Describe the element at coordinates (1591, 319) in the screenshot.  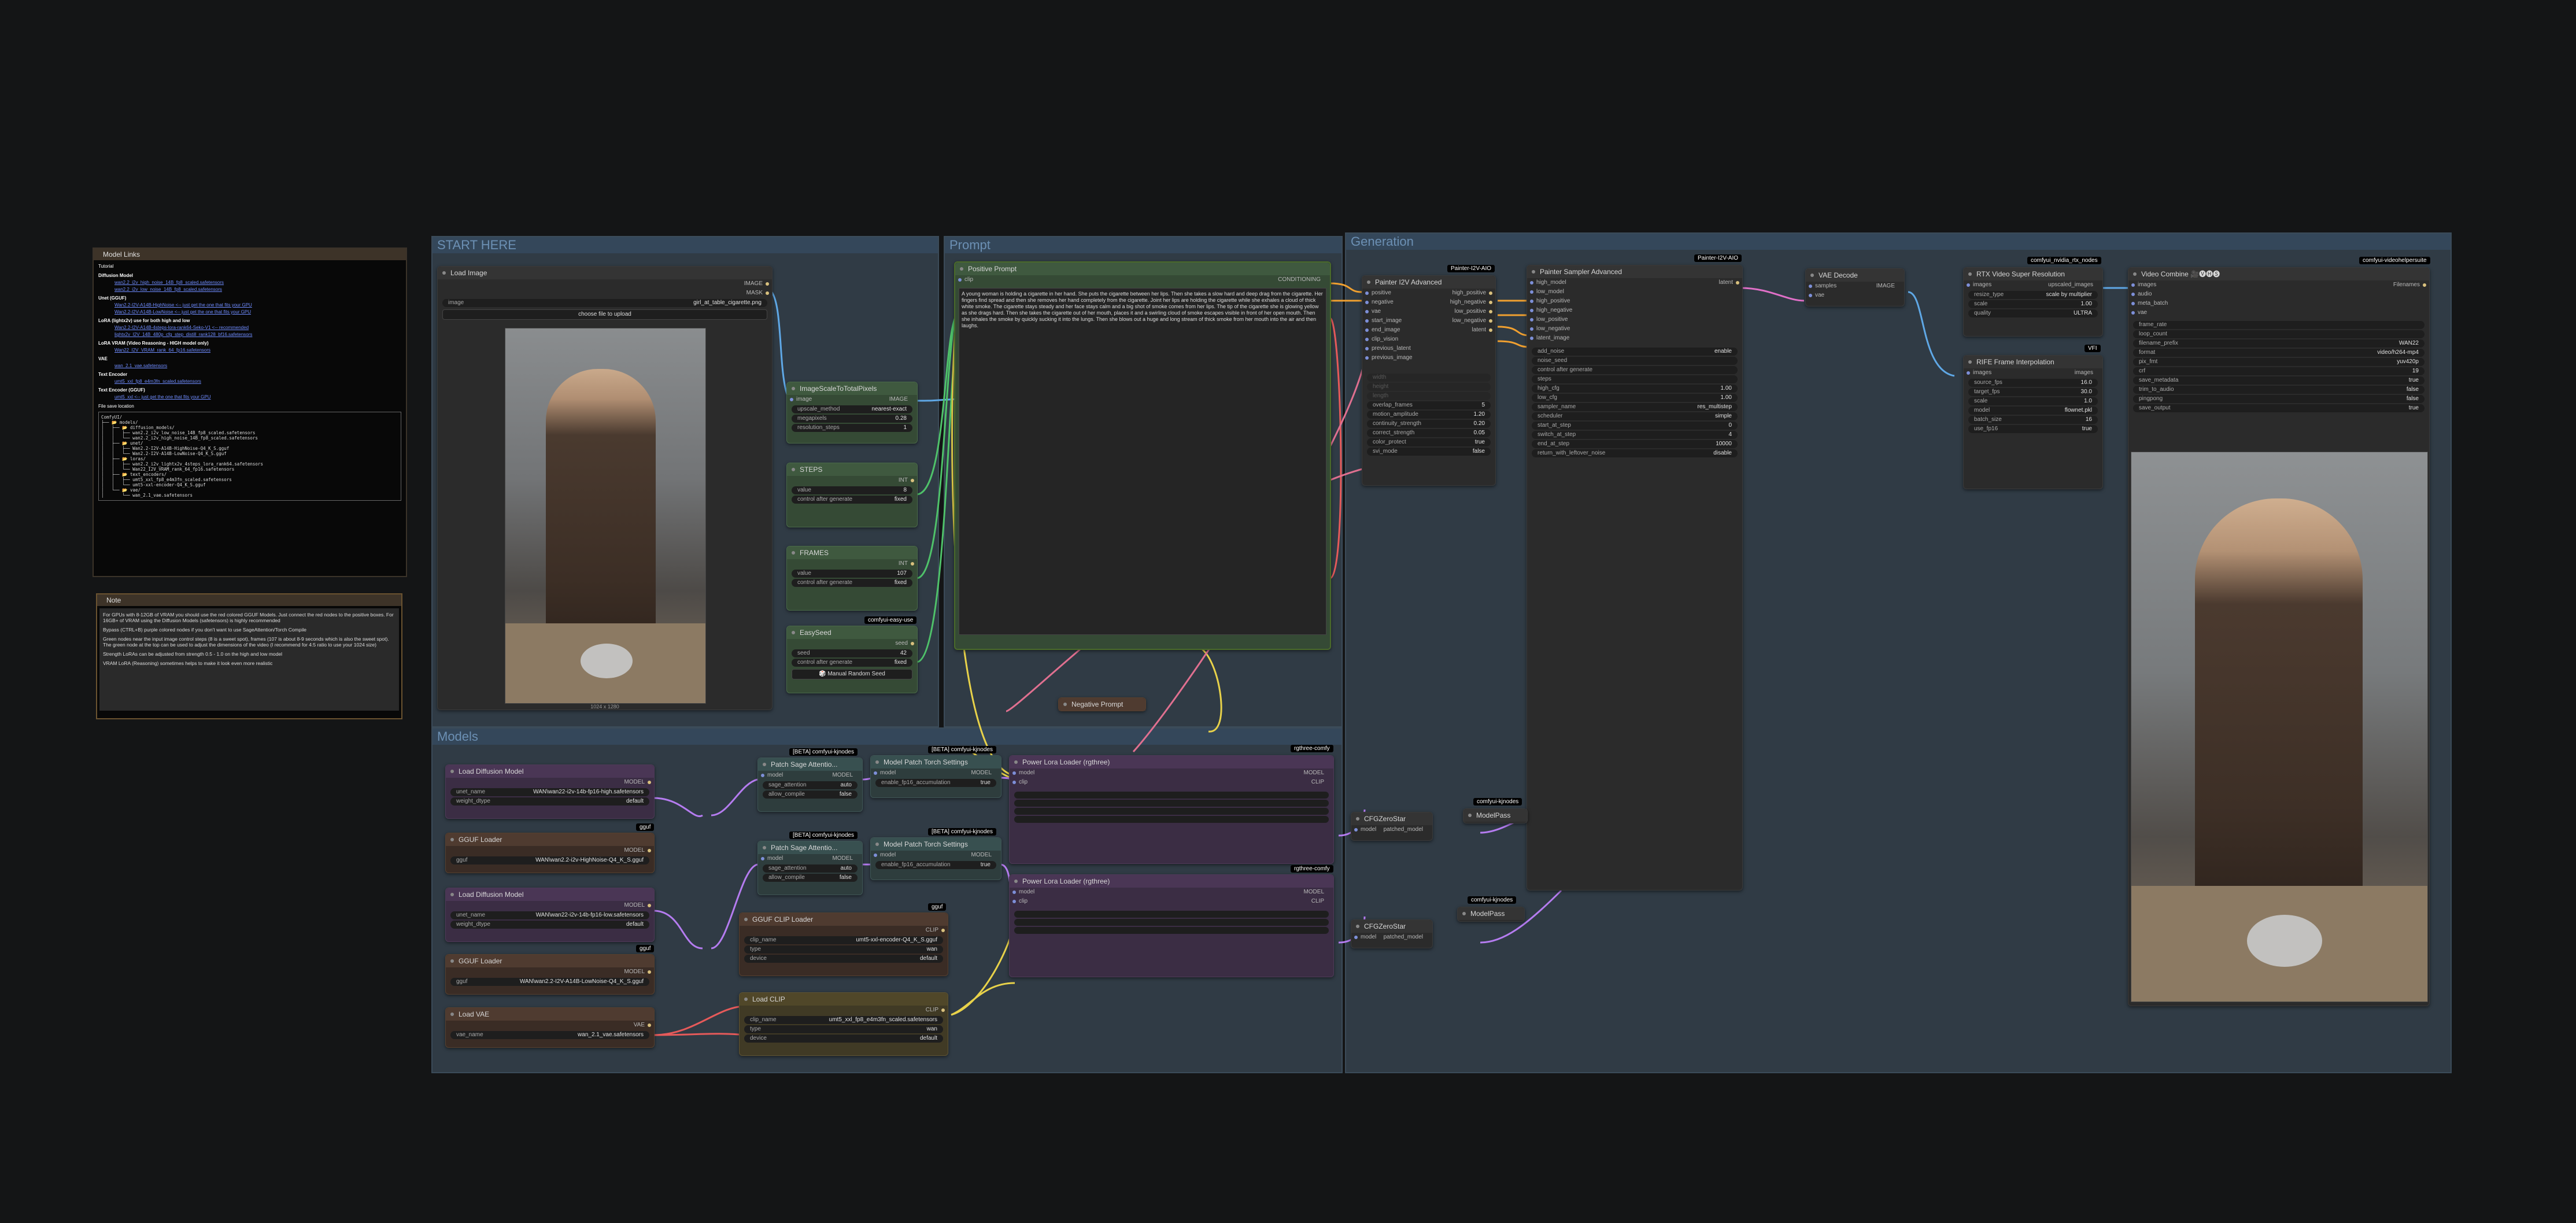
I see `input-slot: low_positive` at that location.